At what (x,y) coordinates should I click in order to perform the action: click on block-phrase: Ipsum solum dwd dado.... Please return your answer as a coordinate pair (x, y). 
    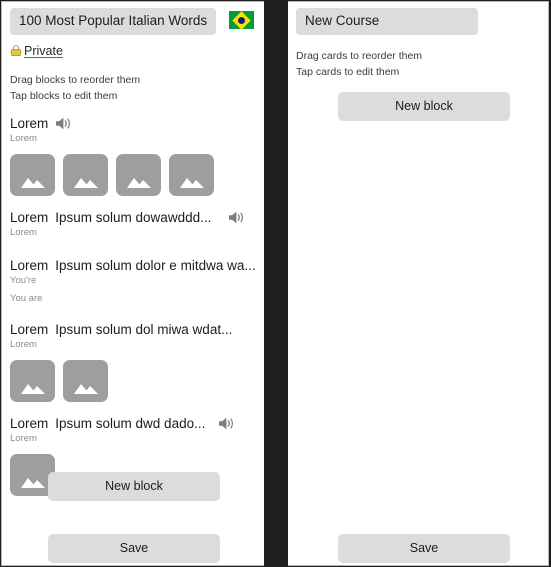
    Looking at the image, I should click on (130, 423).